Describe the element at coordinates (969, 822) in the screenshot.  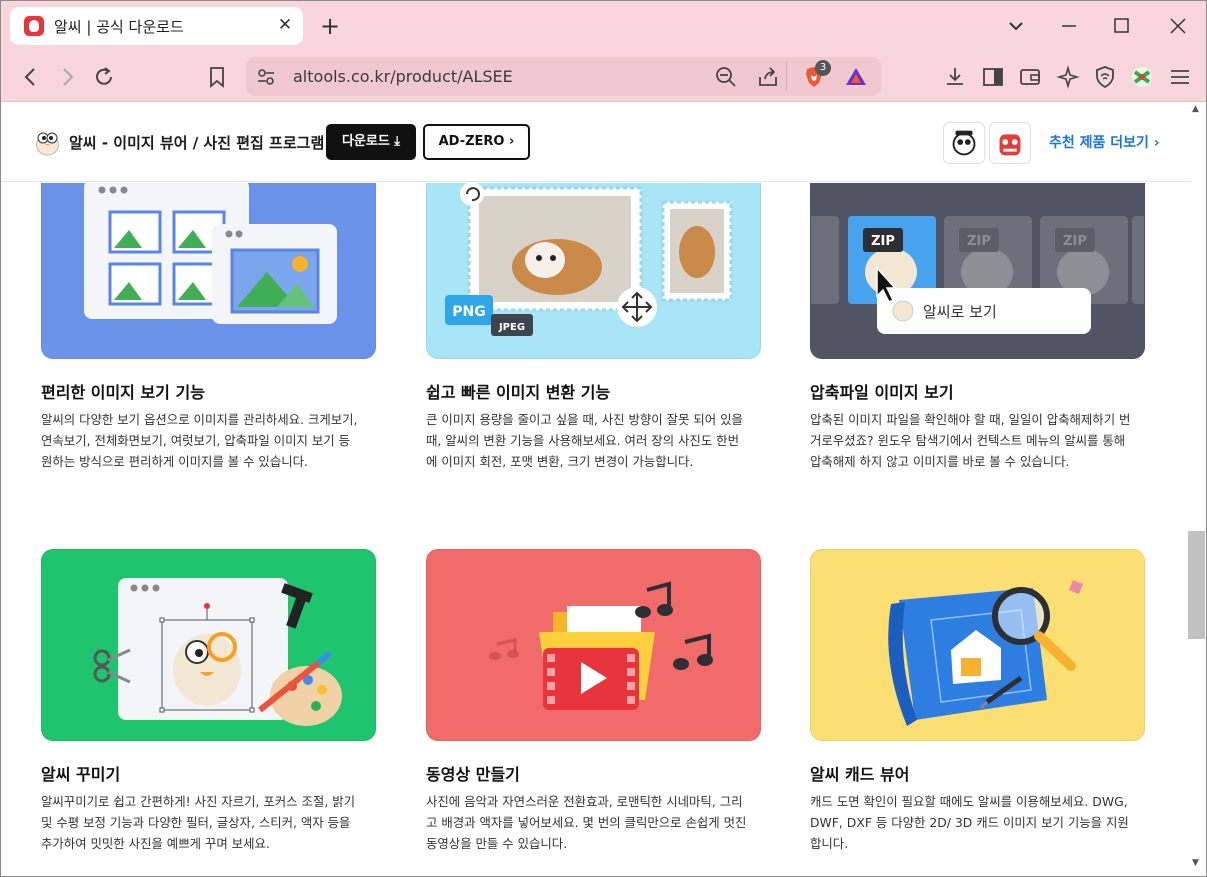
I see `feature-desc-line: DWF, DXF 등 다양한 2D/ 3D 캐드 이미지 보기 기능을 지원` at that location.